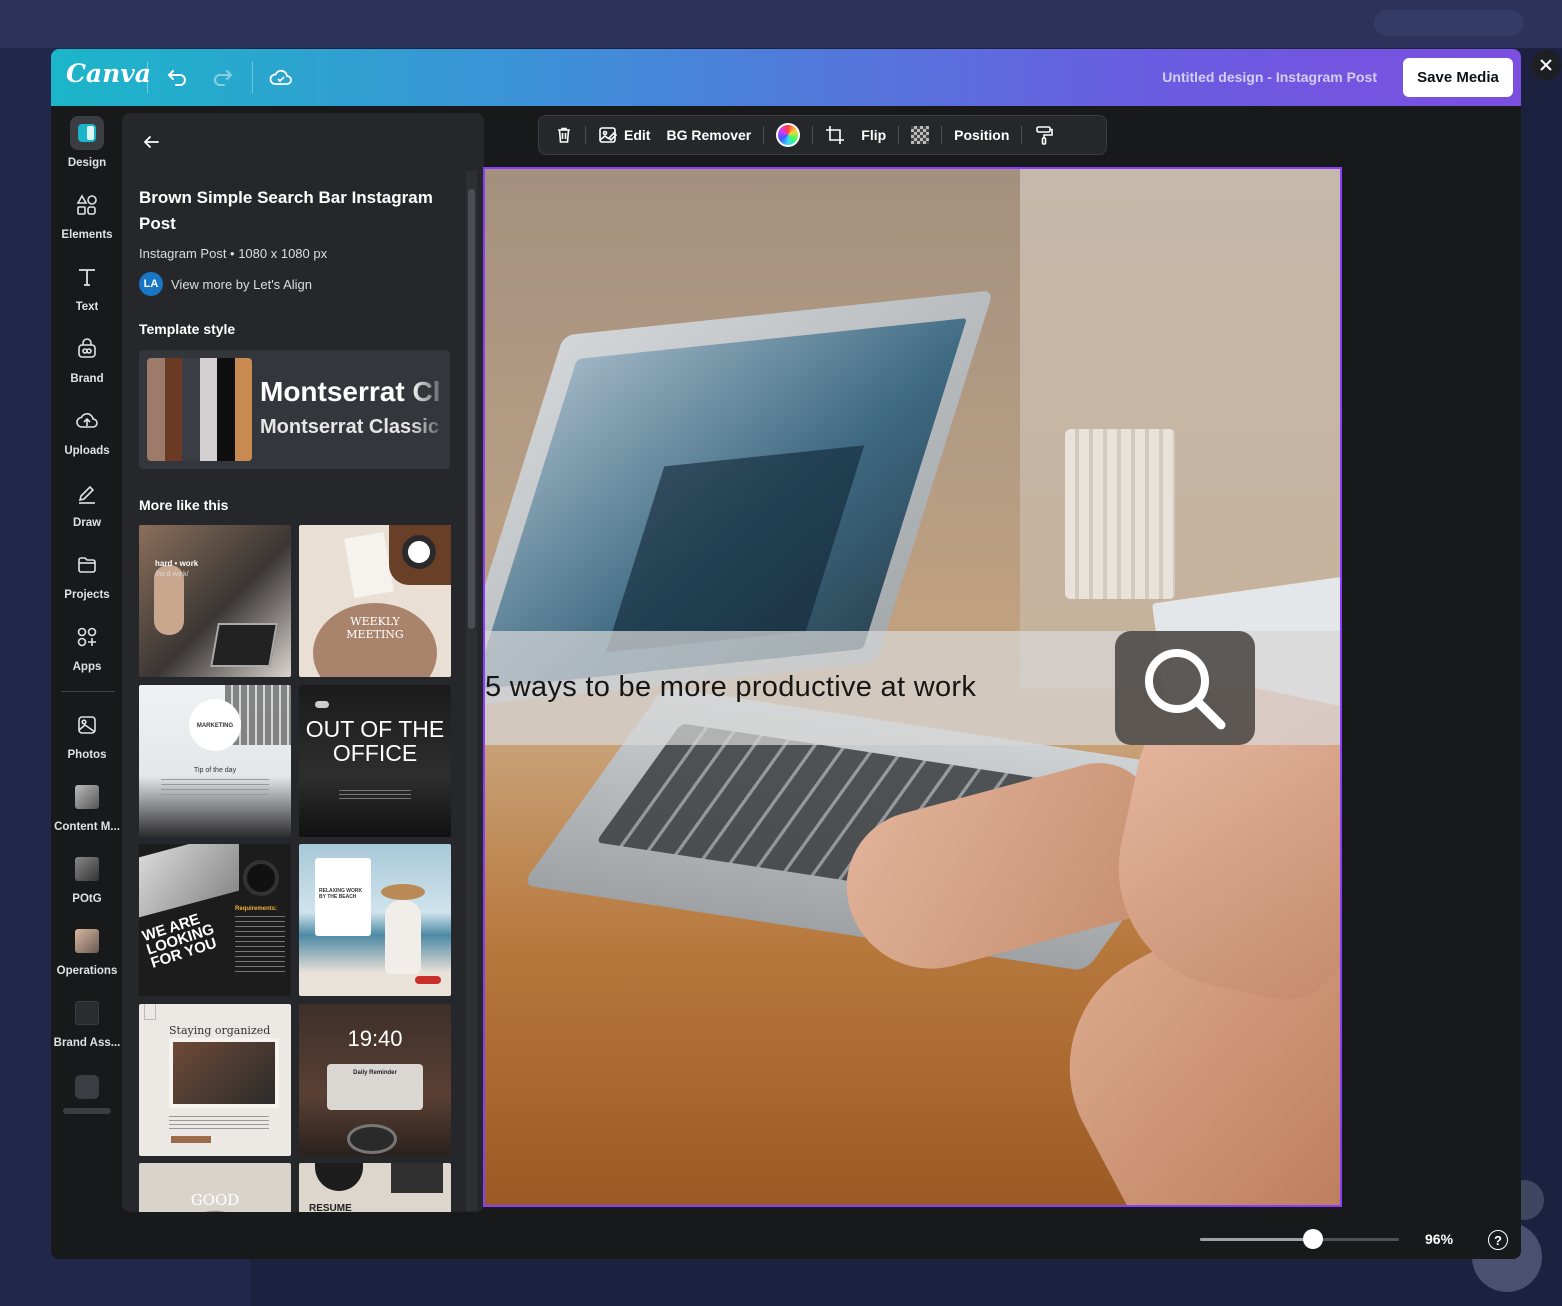 This screenshot has height=1306, width=1562. I want to click on save-media-button: Save Media, so click(1458, 77).